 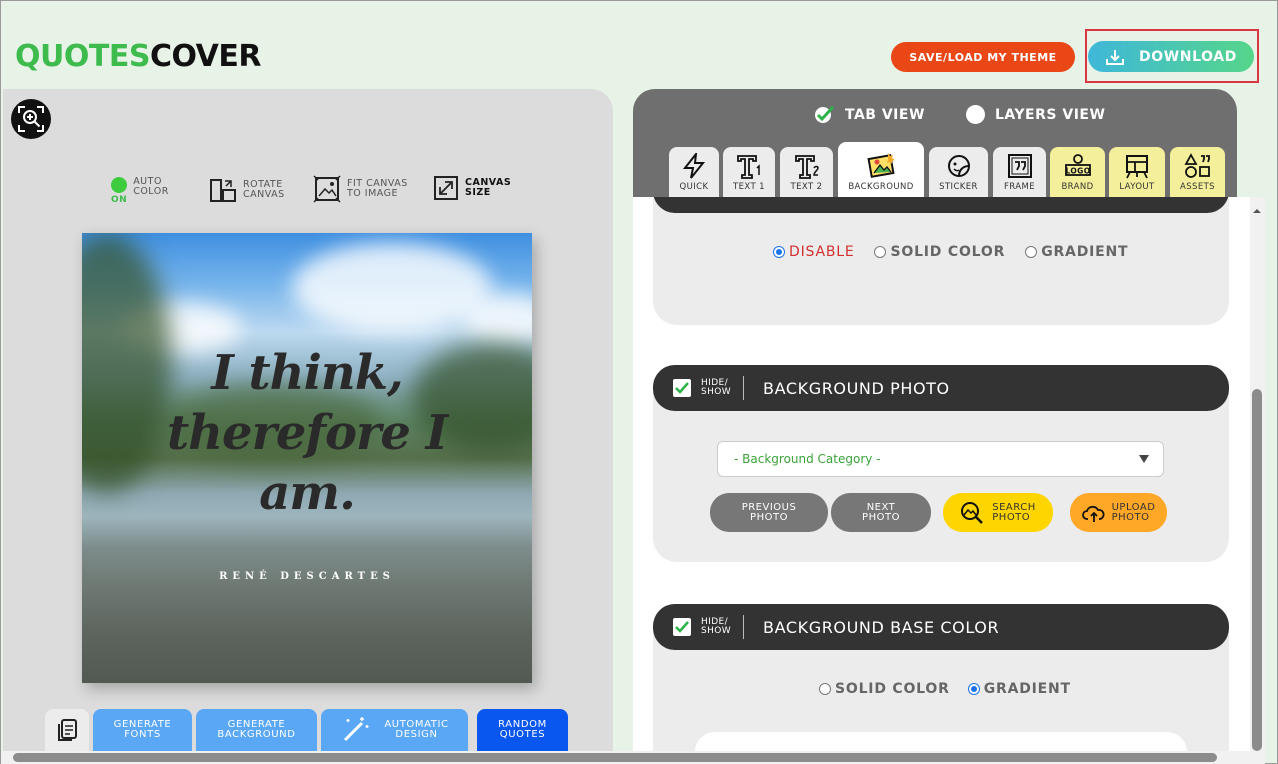 I want to click on author-text: RENÉ DESCARTES, so click(x=307, y=576).